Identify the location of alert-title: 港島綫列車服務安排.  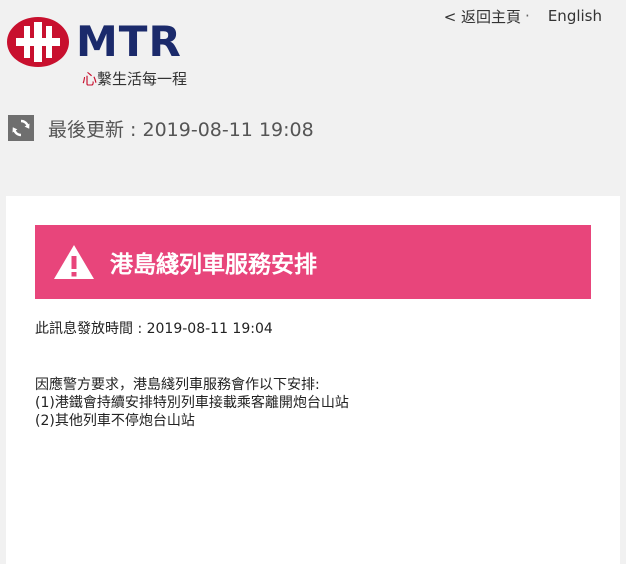
(213, 265).